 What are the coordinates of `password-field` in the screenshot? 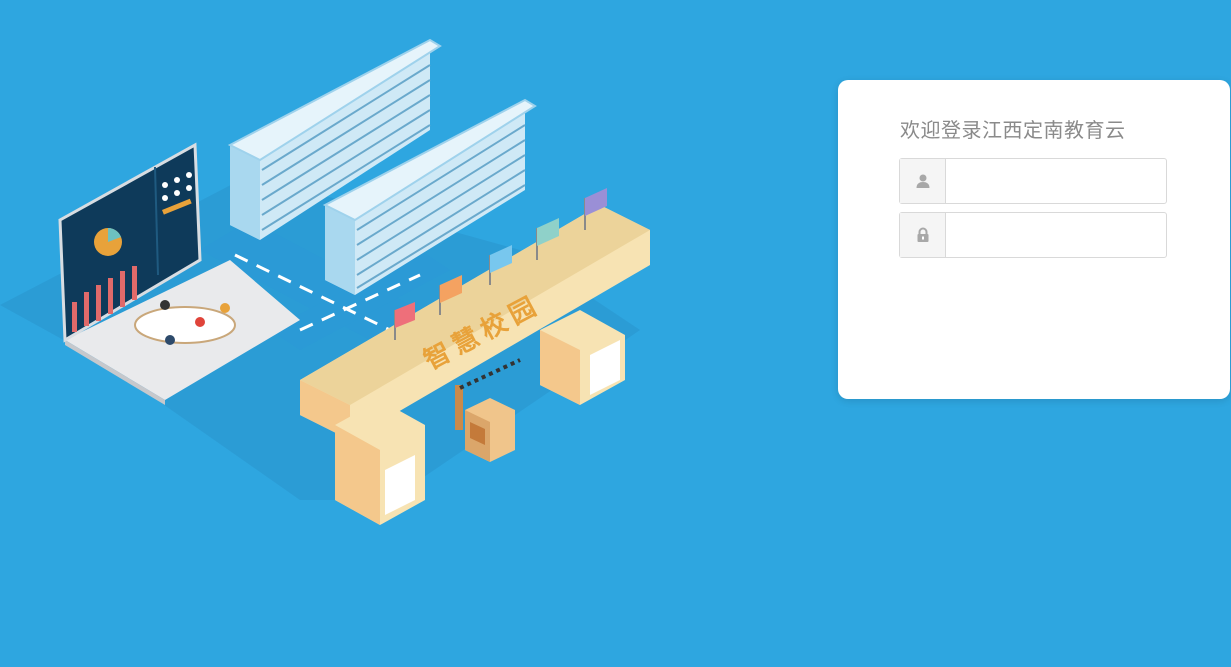 It's located at (1033, 235).